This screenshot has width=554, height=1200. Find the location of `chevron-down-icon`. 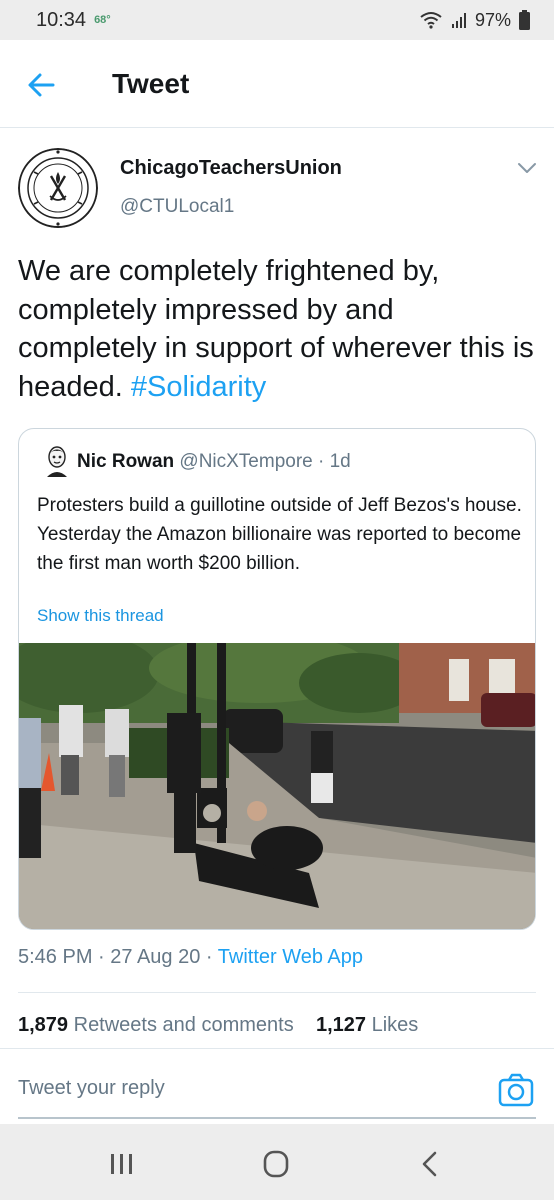

chevron-down-icon is located at coordinates (527, 168).